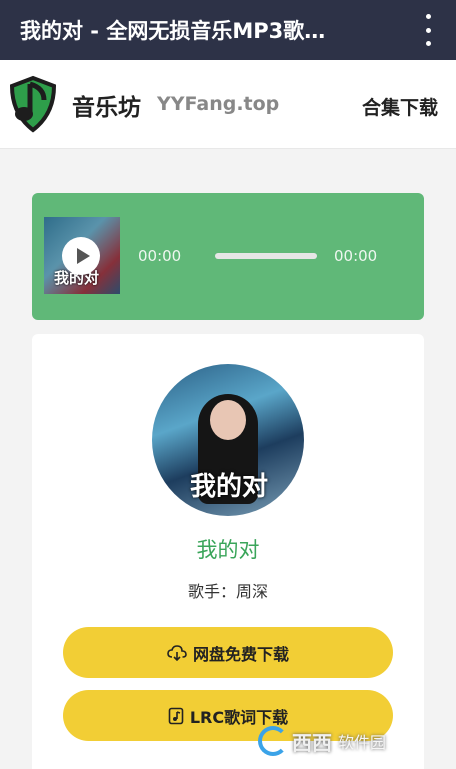 The width and height of the screenshot is (456, 769). What do you see at coordinates (218, 104) in the screenshot?
I see `site-domain: YYFang.top` at bounding box center [218, 104].